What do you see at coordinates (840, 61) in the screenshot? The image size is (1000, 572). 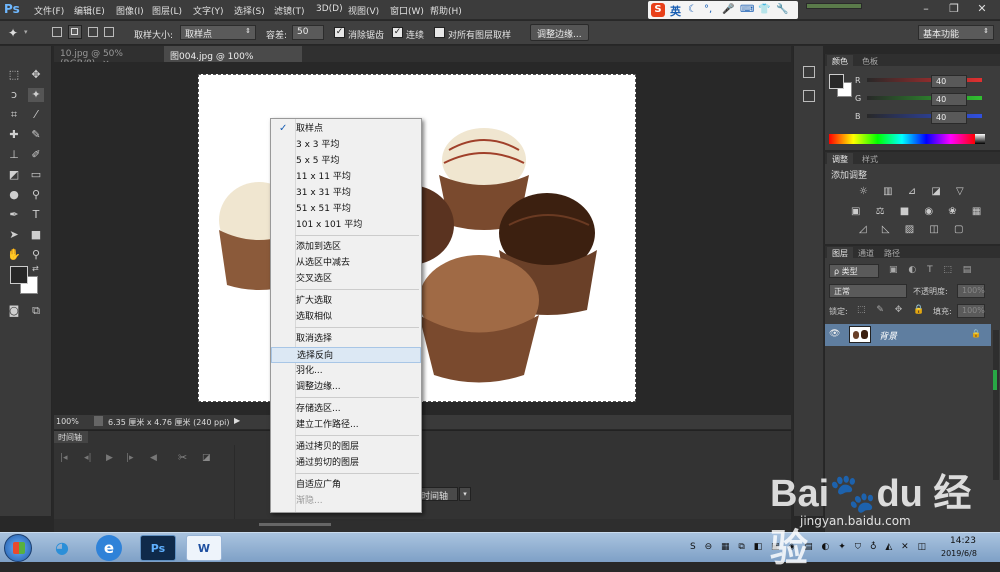 I see `tab-color: 颜色` at bounding box center [840, 61].